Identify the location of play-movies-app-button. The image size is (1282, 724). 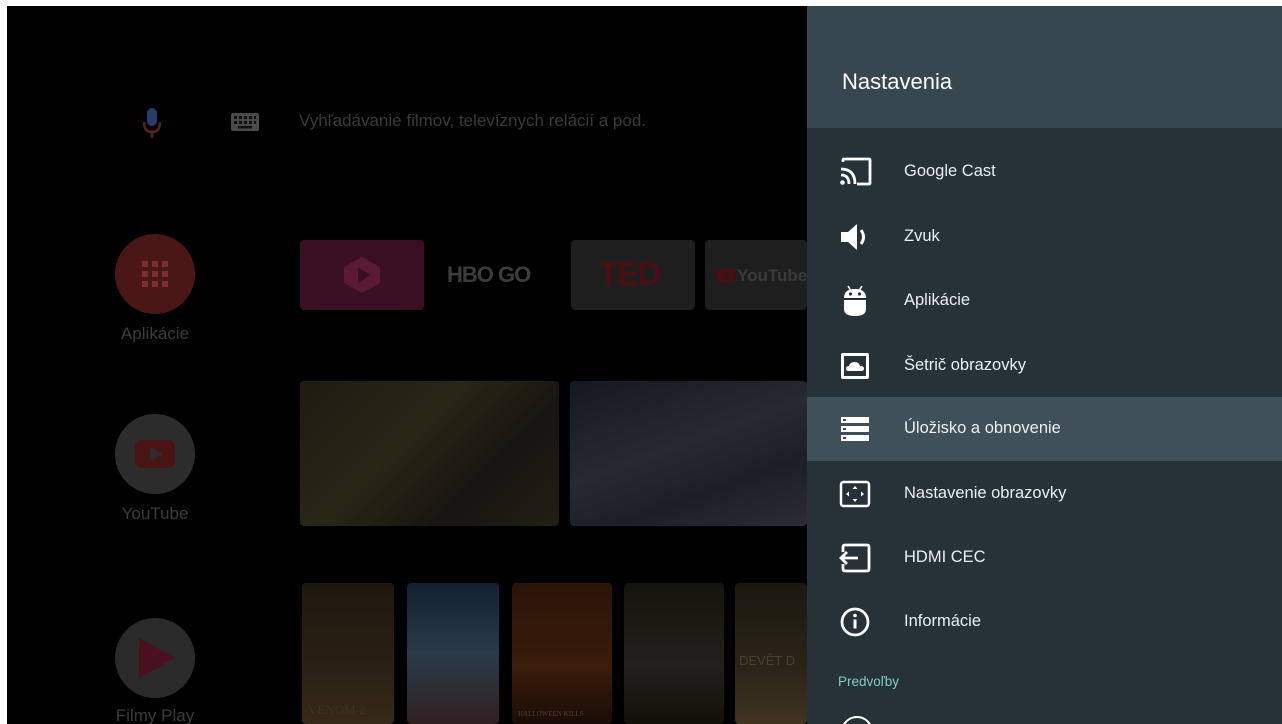
(155, 658).